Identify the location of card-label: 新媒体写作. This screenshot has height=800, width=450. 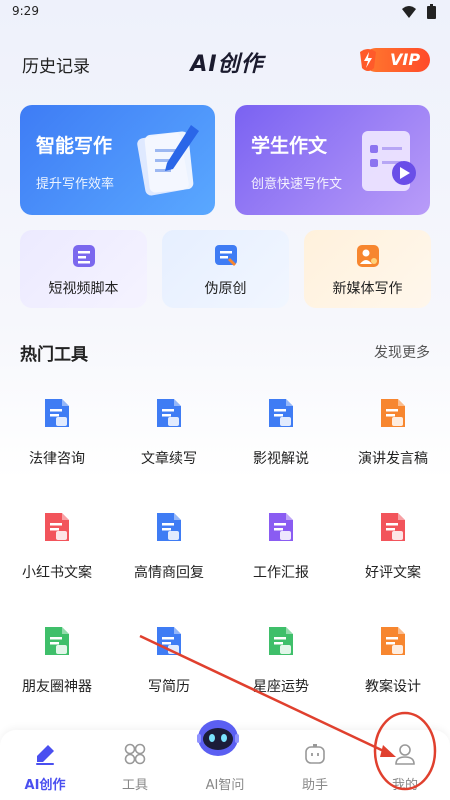
(367, 289).